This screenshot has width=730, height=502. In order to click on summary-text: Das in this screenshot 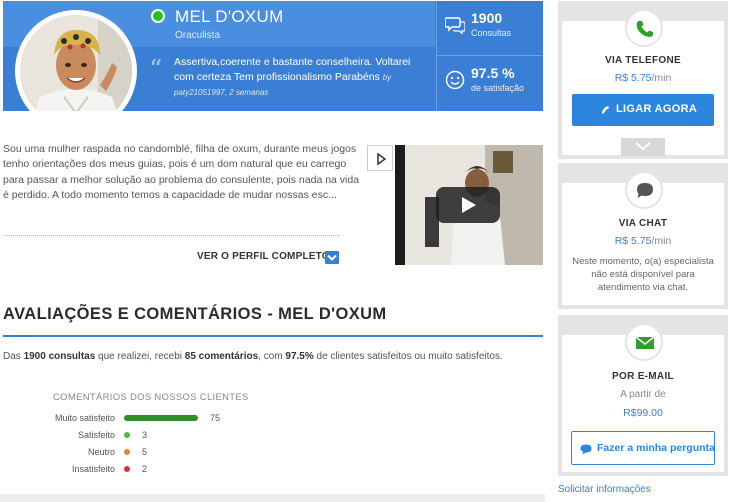, I will do `click(13, 356)`.